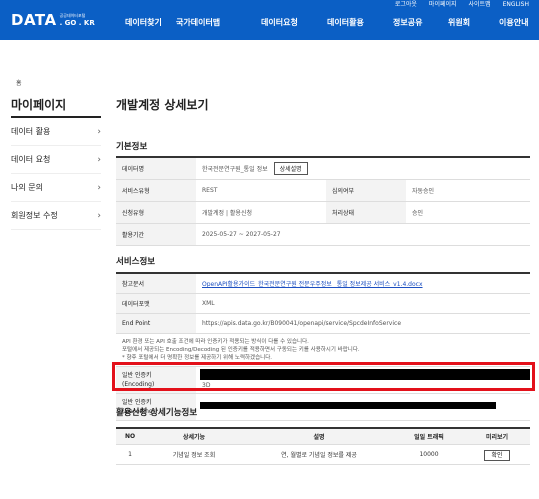 This screenshot has width=539, height=499. What do you see at coordinates (406, 4) in the screenshot?
I see `logout-link: 로그아웃` at bounding box center [406, 4].